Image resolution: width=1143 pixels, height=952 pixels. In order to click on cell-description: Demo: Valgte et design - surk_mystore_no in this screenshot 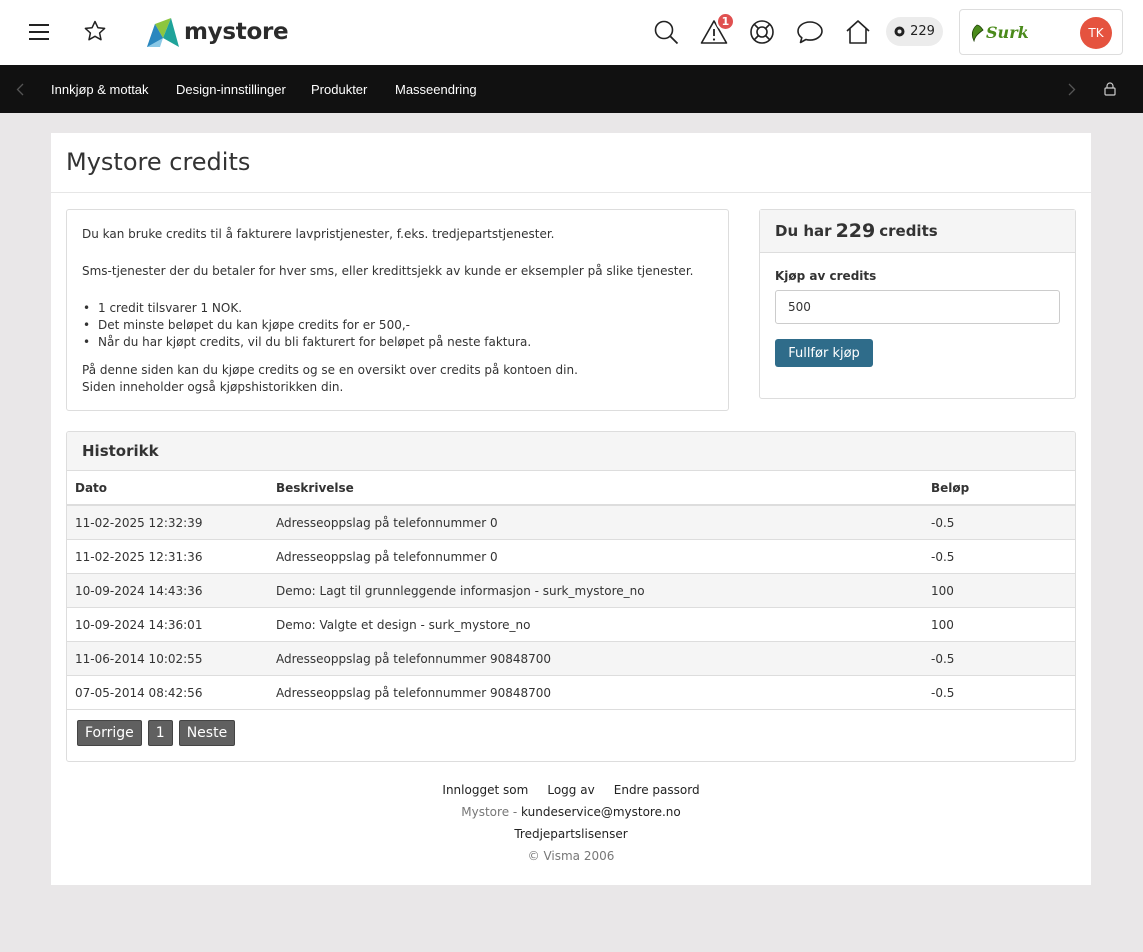, I will do `click(403, 624)`.